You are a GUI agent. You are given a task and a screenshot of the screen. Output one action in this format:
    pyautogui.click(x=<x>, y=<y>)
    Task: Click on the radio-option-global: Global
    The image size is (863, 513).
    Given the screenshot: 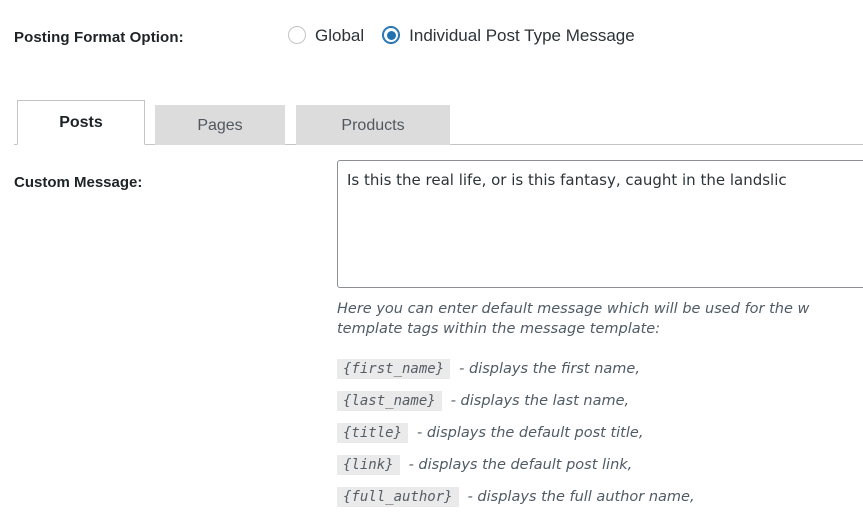 What is the action you would take?
    pyautogui.click(x=326, y=35)
    